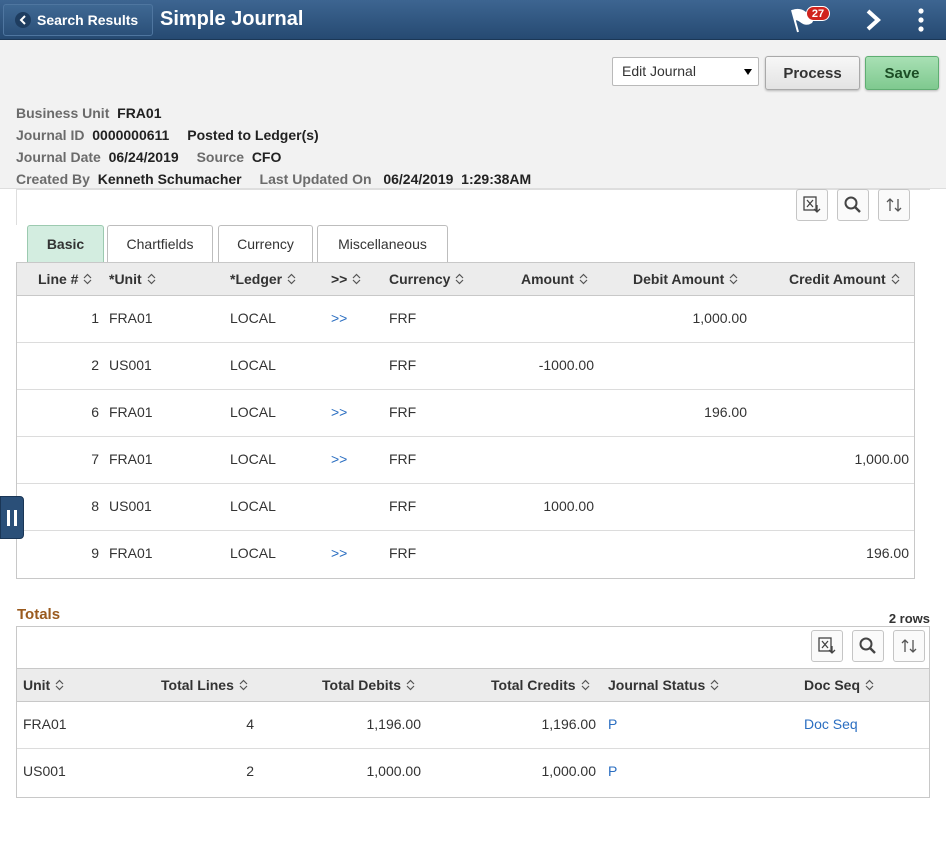  What do you see at coordinates (43, 685) in the screenshot?
I see `totals-col-unit: Unit` at bounding box center [43, 685].